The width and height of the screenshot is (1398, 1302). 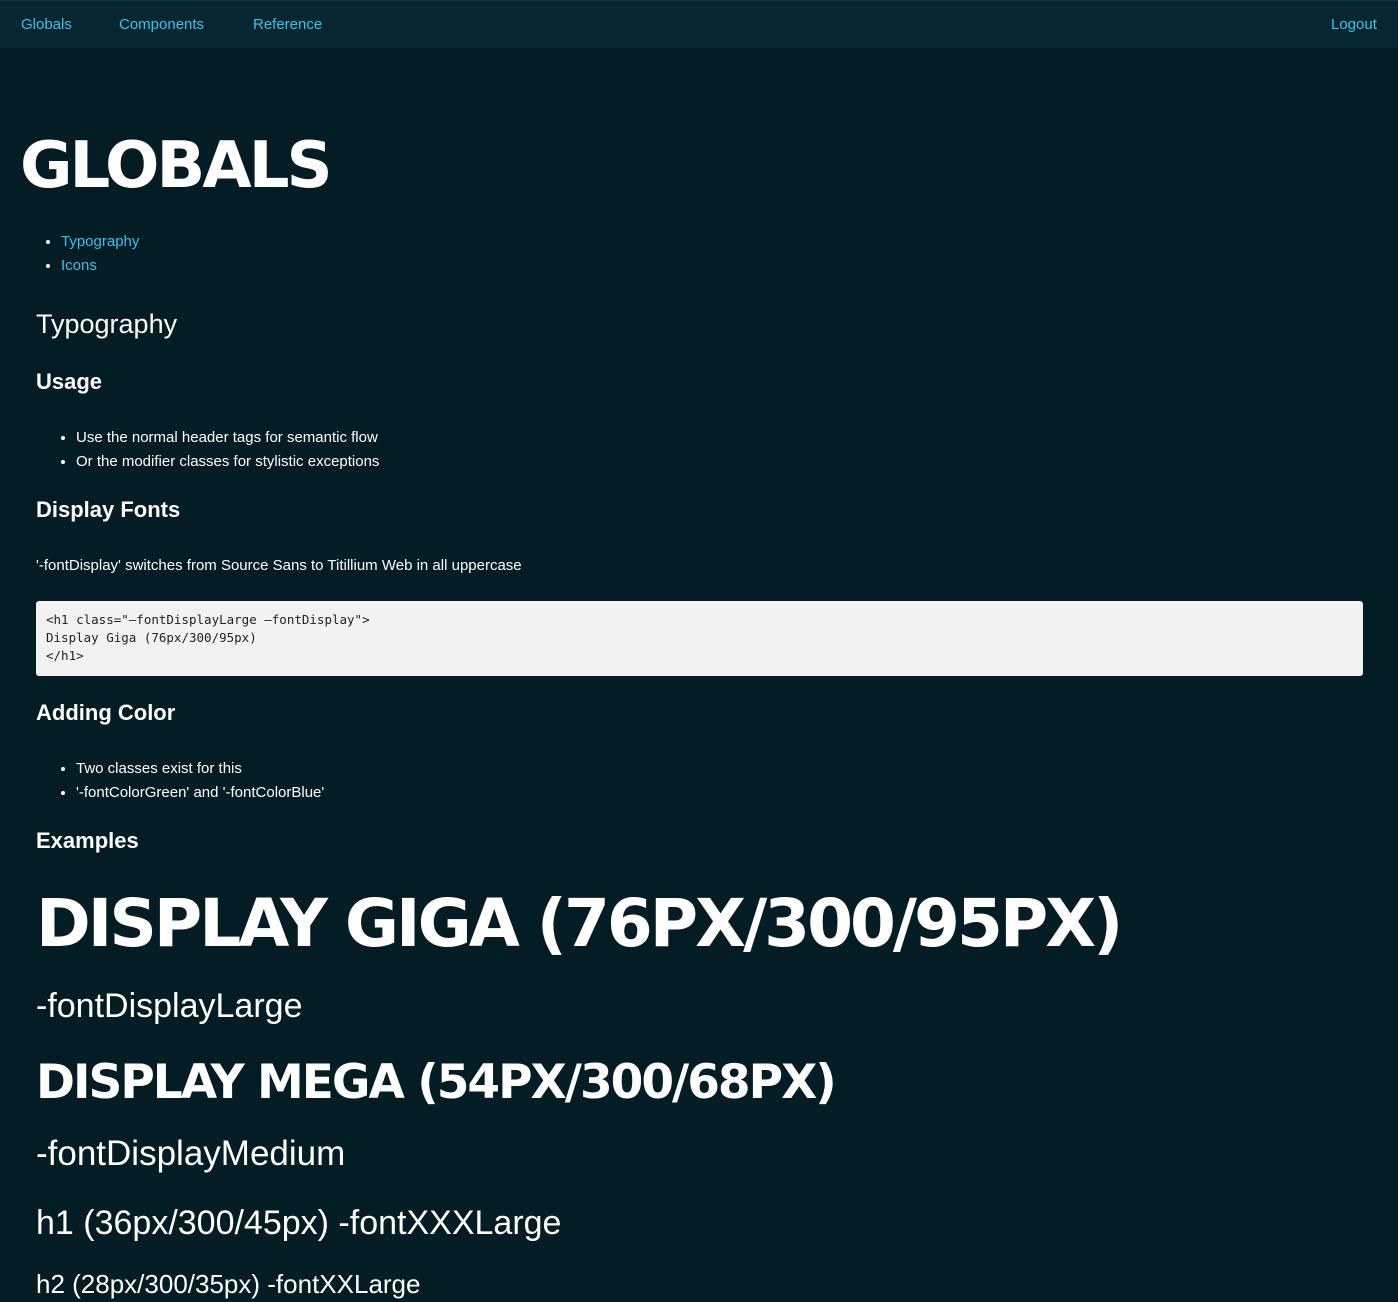 I want to click on example-h1: h1 (36px/300/45px) -fontXXXLarge, so click(x=299, y=1223).